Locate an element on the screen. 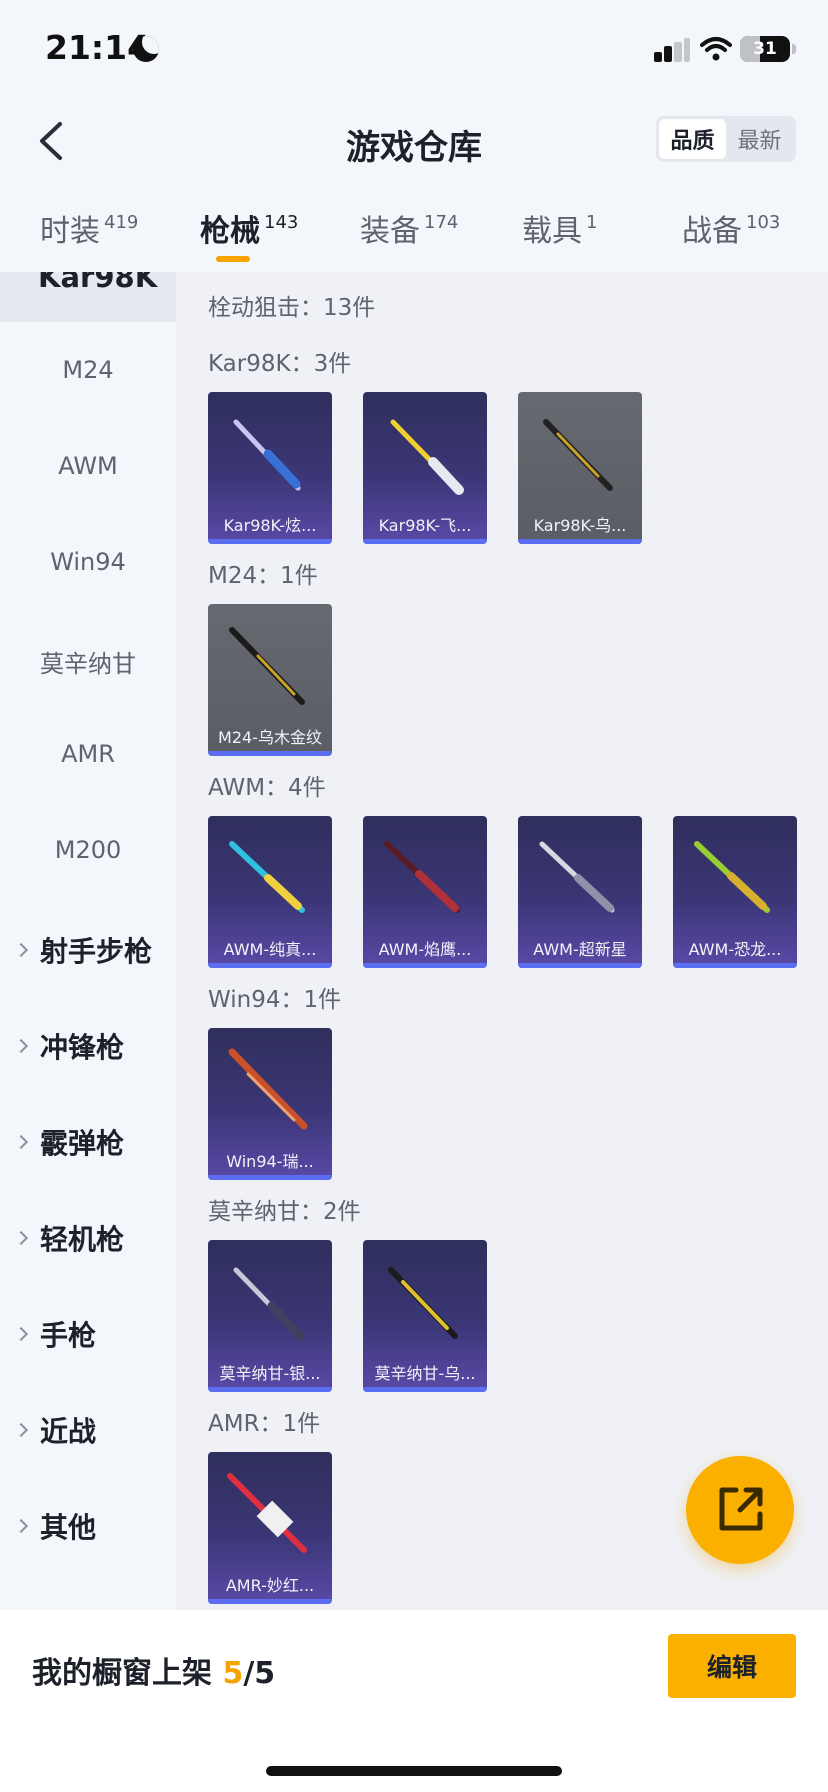 This screenshot has height=1792, width=828. group-label: 手枪 is located at coordinates (68, 1335).